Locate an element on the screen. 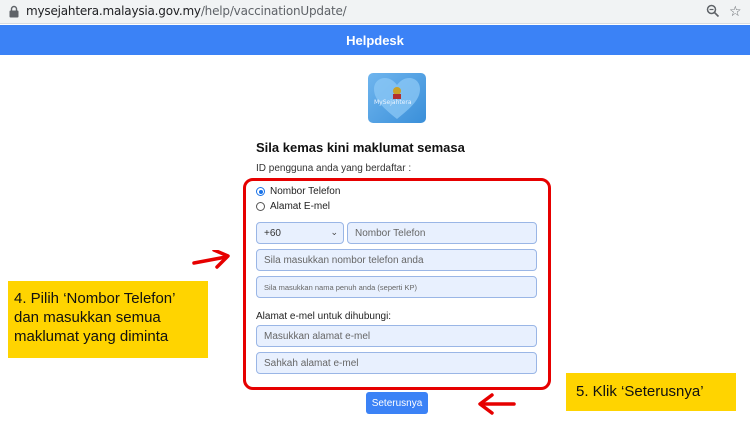 The height and width of the screenshot is (429, 750). confirm-phone-input: Sila masukkan nombor telefon anda is located at coordinates (396, 260).